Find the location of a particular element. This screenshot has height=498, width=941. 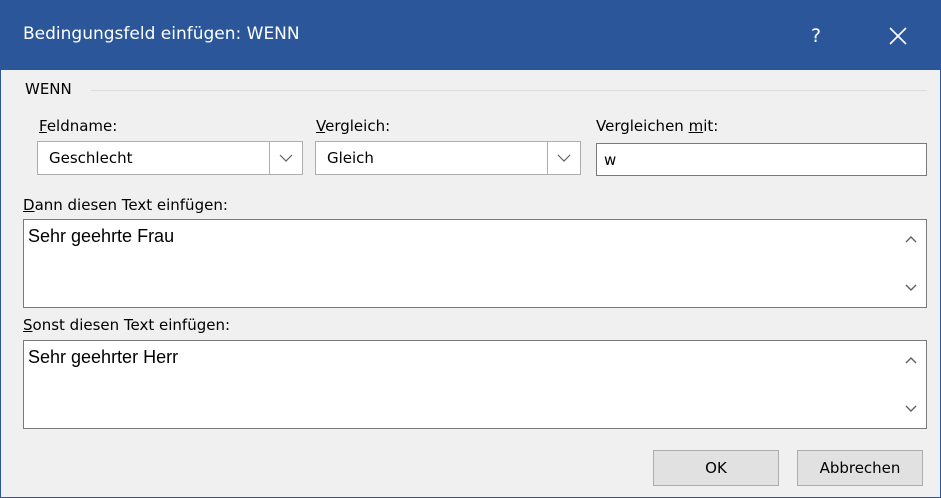

vergleichen-mit-label: Vergleichen mit: is located at coordinates (657, 126).